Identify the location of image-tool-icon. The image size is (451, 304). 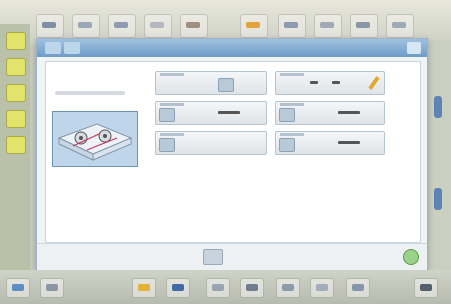
(288, 288).